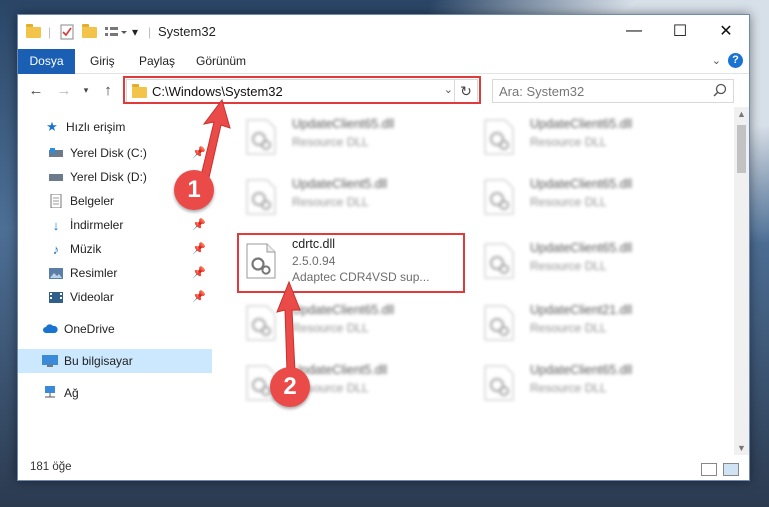  Describe the element at coordinates (290, 387) in the screenshot. I see `step-2-badge: 2` at that location.